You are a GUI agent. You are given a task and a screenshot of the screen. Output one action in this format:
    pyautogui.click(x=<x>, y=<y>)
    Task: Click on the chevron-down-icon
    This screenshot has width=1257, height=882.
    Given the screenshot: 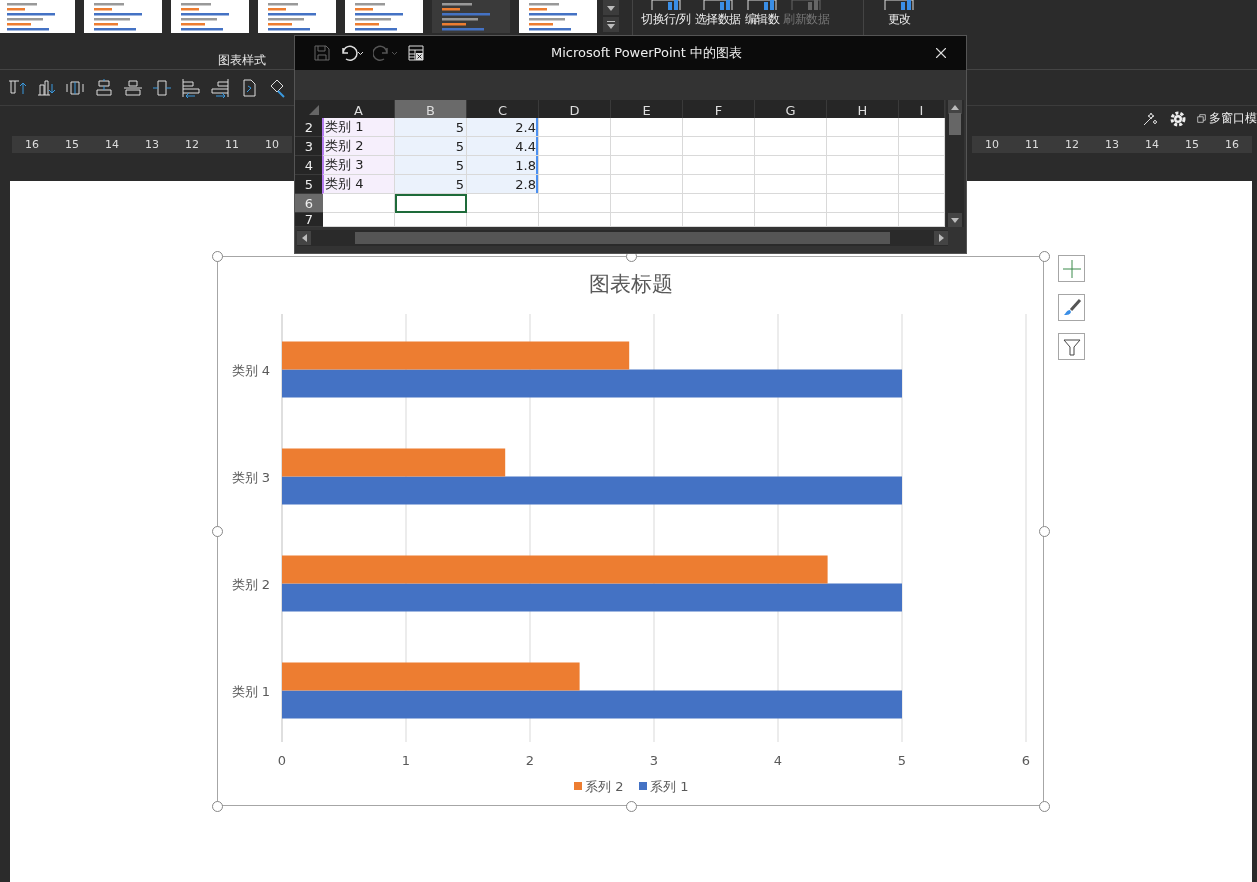 What is the action you would take?
    pyautogui.click(x=611, y=7)
    